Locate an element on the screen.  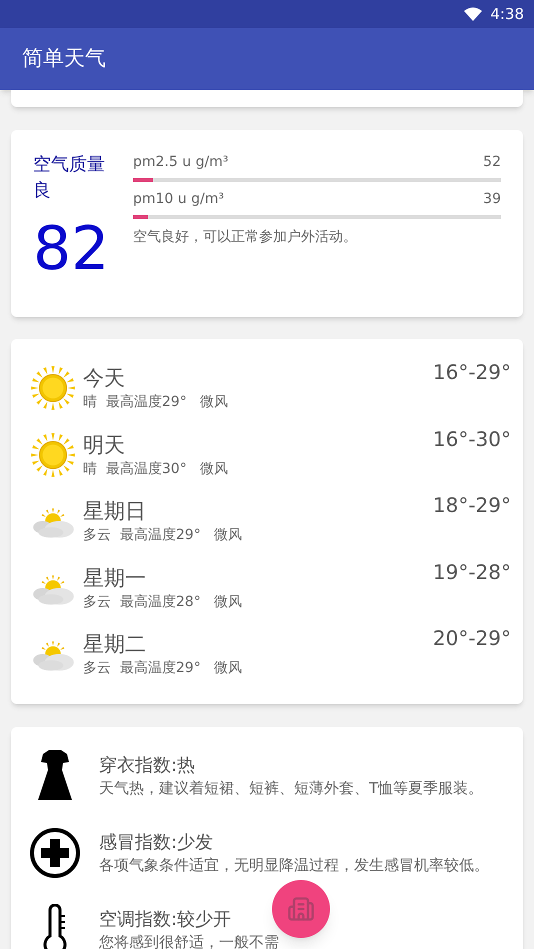
index-title: 穿衣指数:热 is located at coordinates (147, 766).